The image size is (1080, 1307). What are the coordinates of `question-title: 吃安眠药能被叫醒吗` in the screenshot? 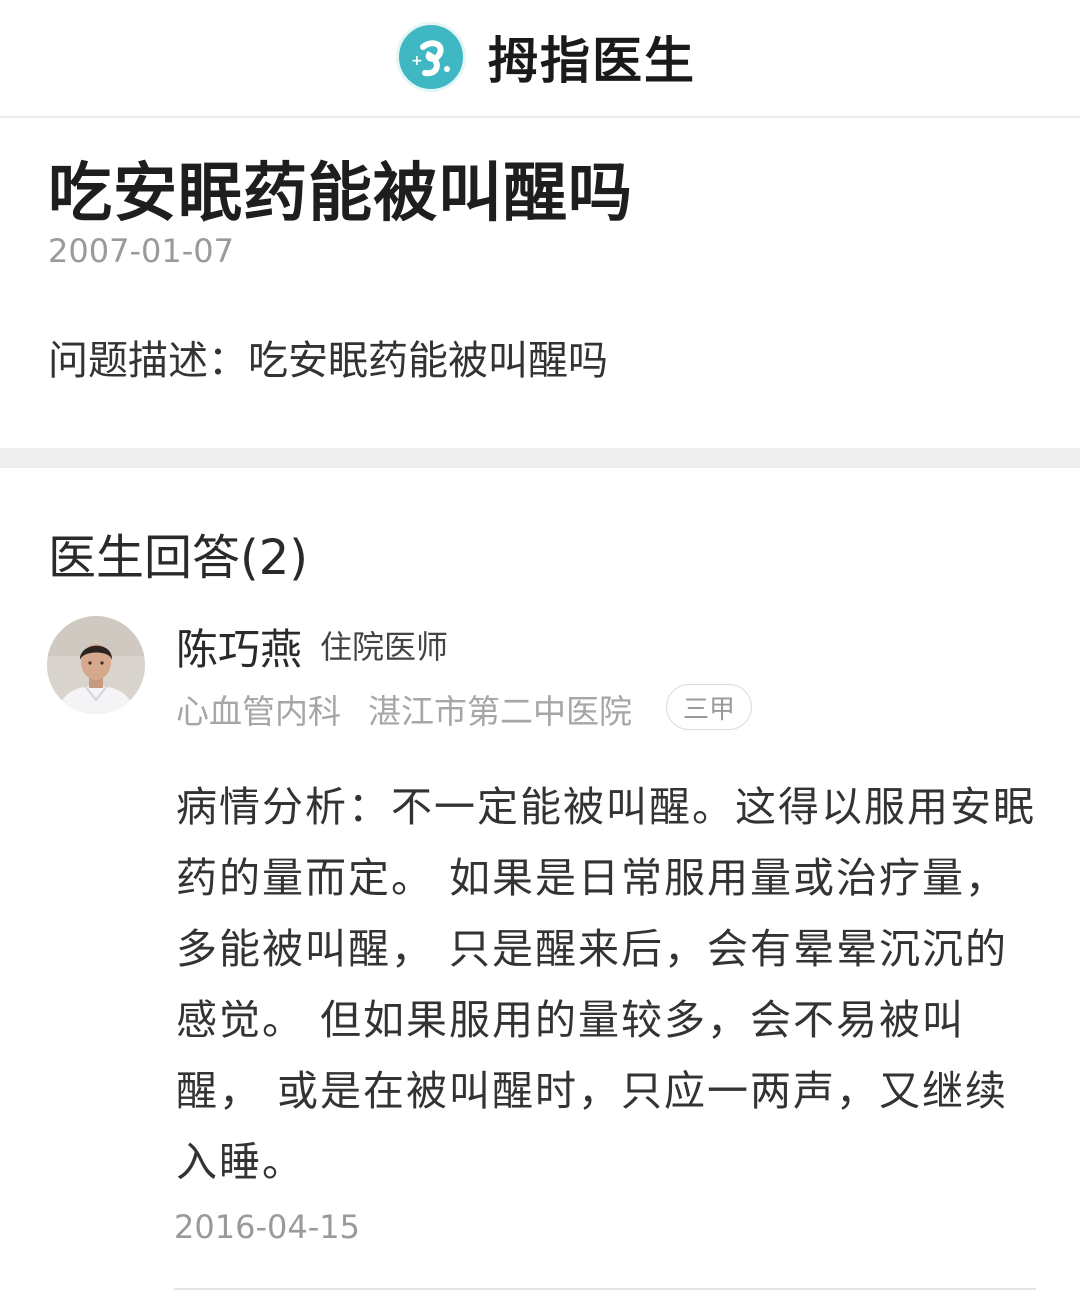 It's located at (340, 194).